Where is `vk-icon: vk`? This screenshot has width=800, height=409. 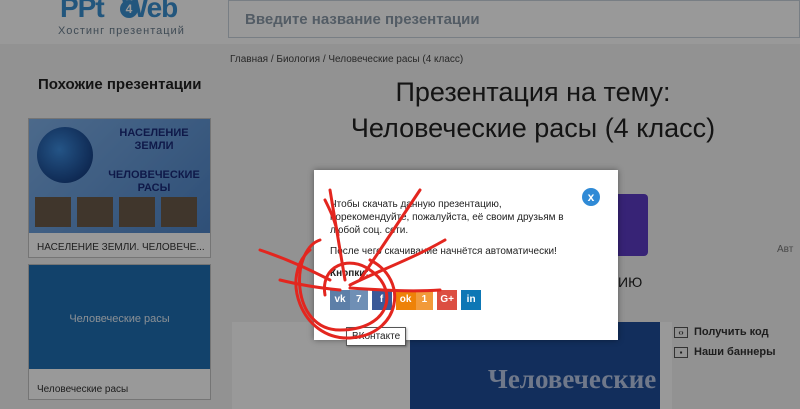
vk-icon: vk is located at coordinates (340, 299).